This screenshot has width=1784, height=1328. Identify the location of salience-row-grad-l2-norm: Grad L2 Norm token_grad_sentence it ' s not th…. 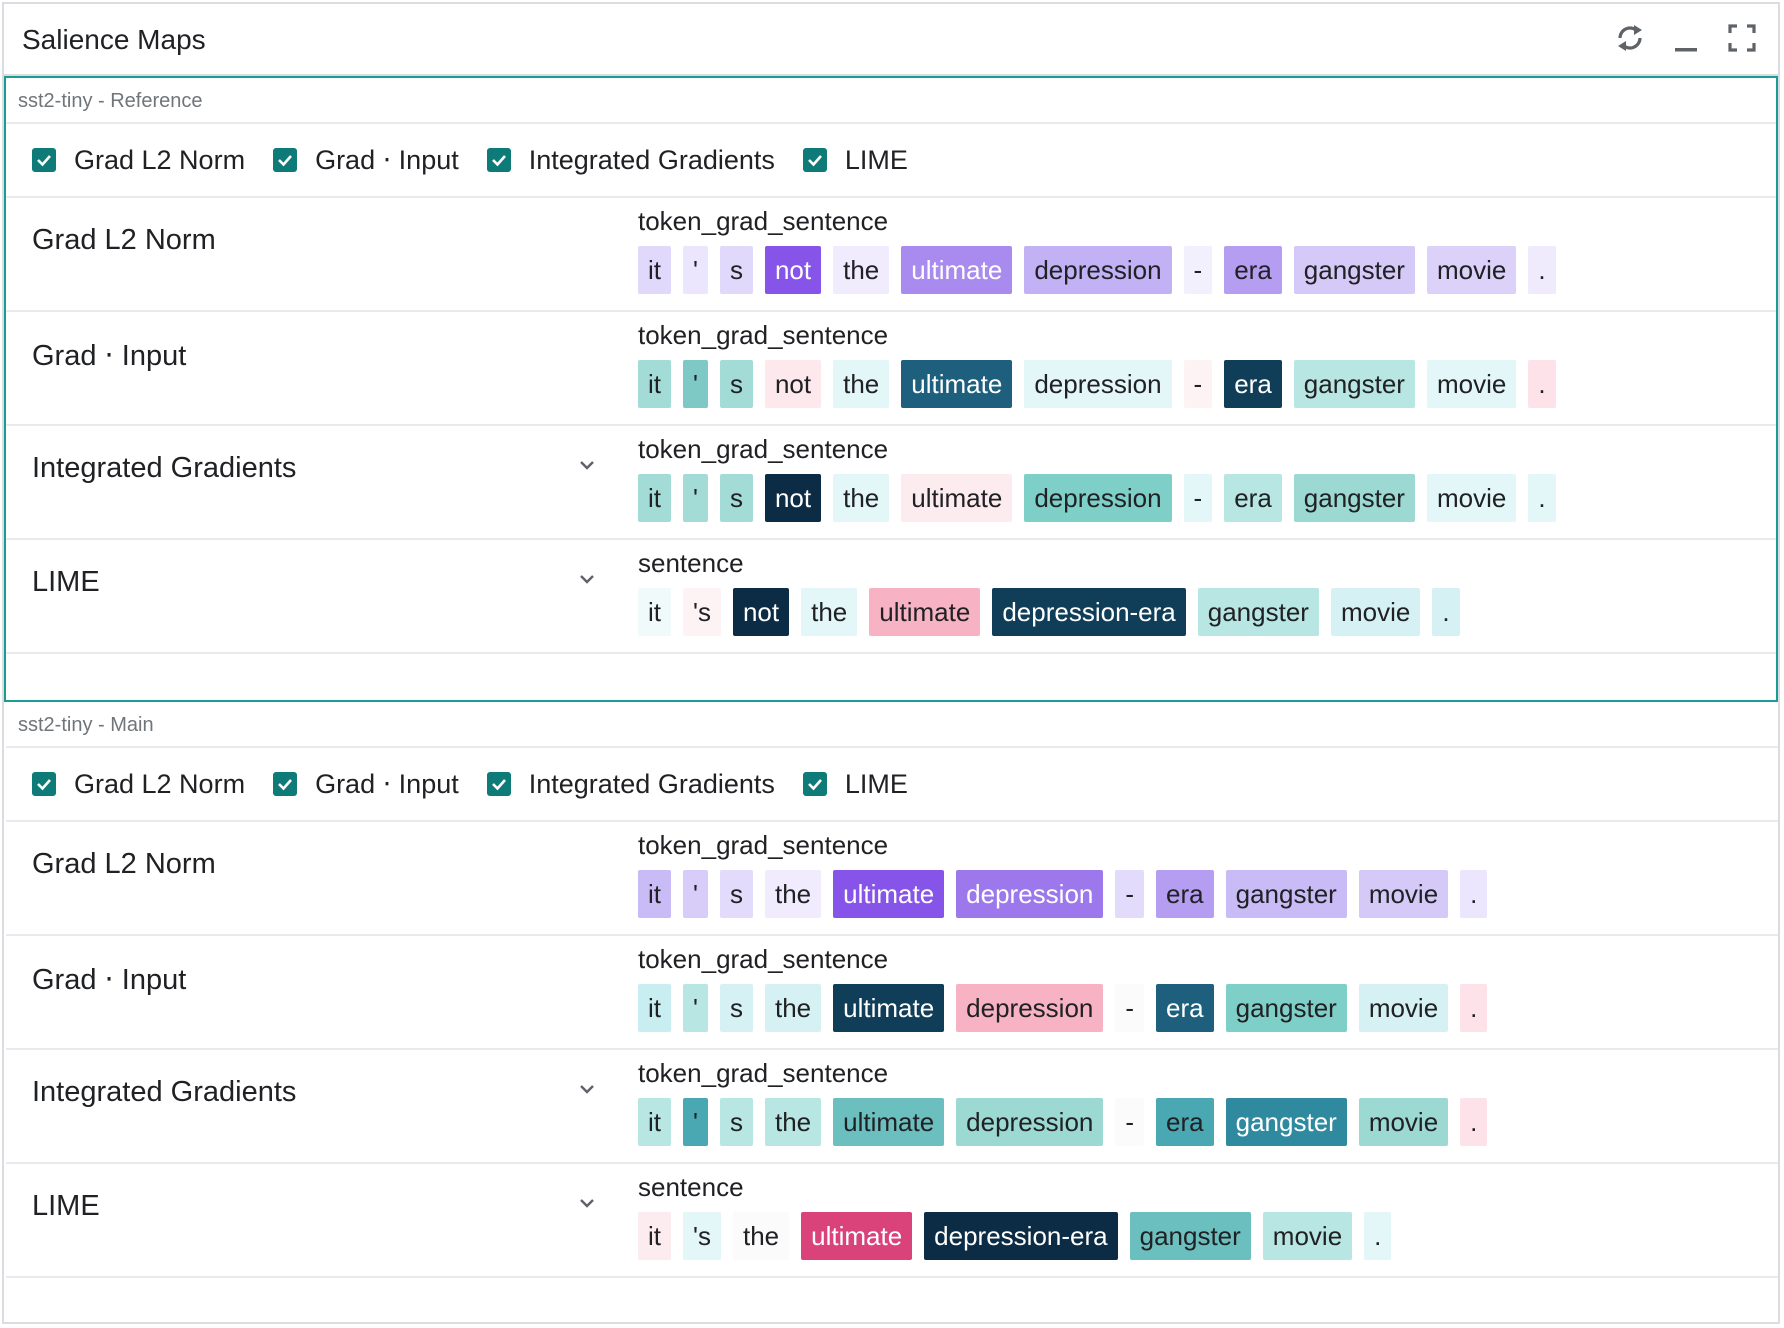
(891, 255).